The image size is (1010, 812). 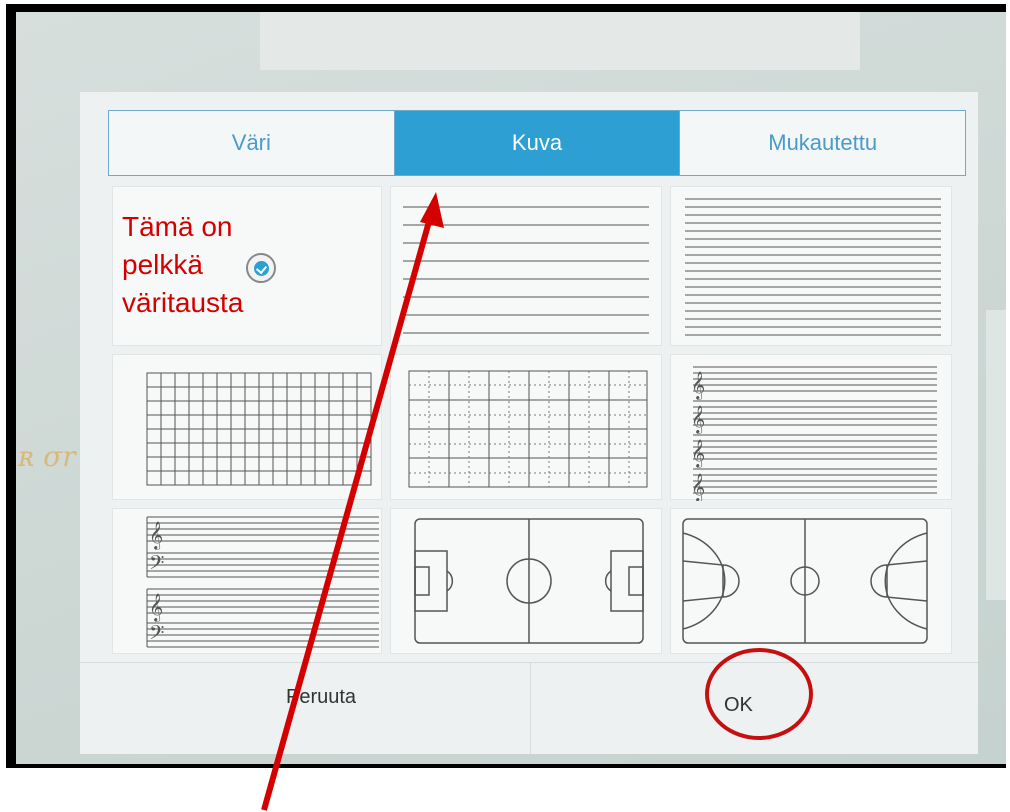 I want to click on annotation-arrow-icon, so click(x=352, y=501).